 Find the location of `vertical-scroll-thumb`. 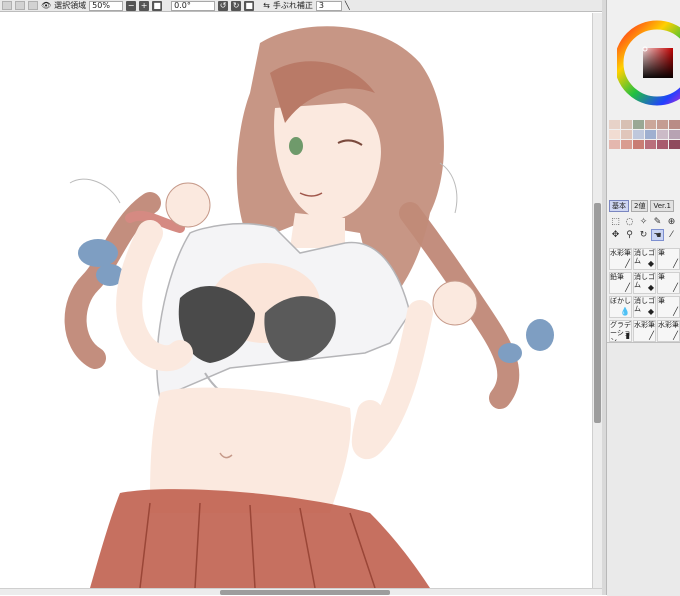

vertical-scroll-thumb is located at coordinates (597, 313).